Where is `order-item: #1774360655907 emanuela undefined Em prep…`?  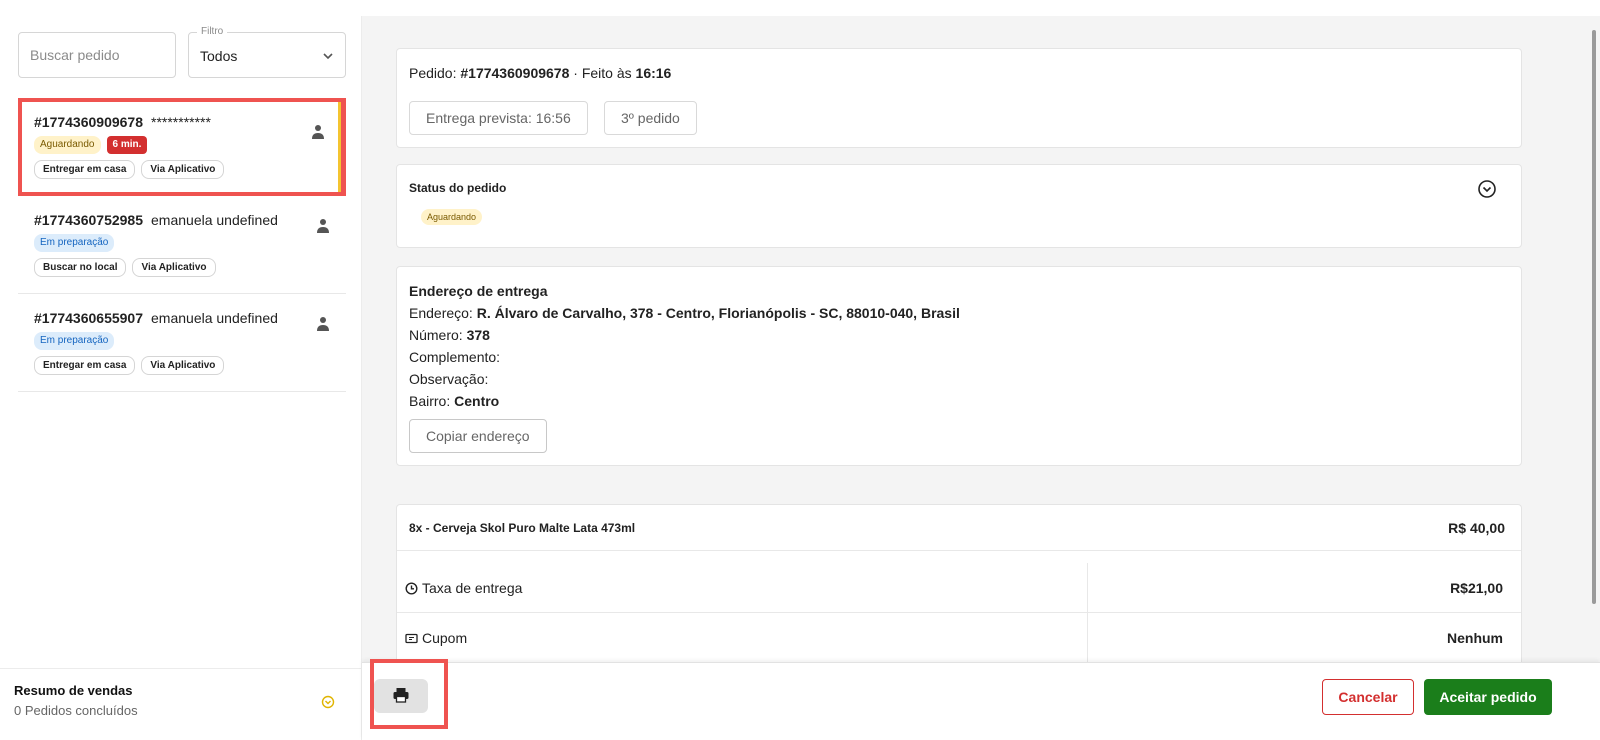
order-item: #1774360655907 emanuela undefined Em prep… is located at coordinates (182, 343).